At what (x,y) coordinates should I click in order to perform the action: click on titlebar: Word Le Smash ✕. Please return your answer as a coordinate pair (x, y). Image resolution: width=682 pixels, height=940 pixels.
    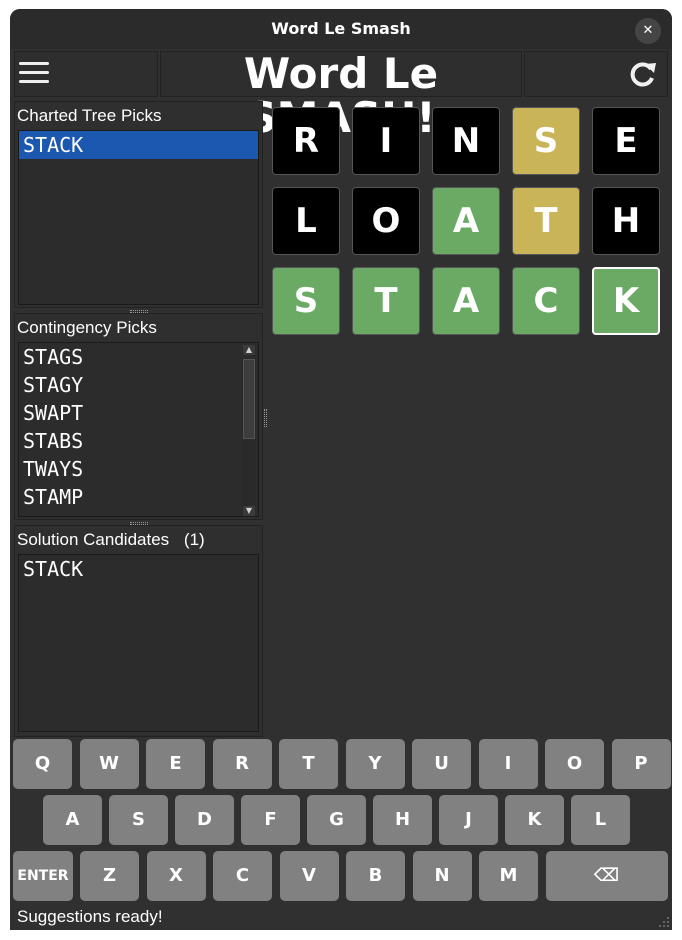
    Looking at the image, I should click on (341, 29).